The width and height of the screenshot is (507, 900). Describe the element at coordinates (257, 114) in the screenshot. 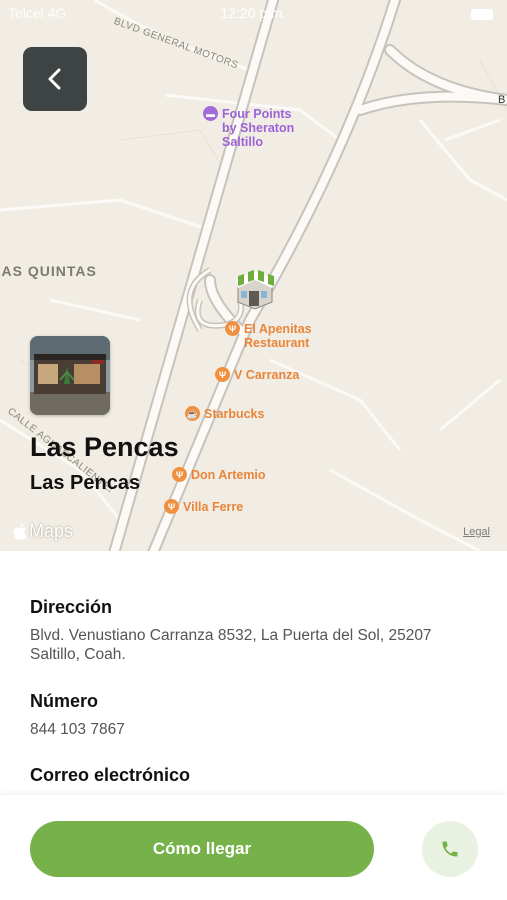

I see `poi-label: Four Points` at that location.